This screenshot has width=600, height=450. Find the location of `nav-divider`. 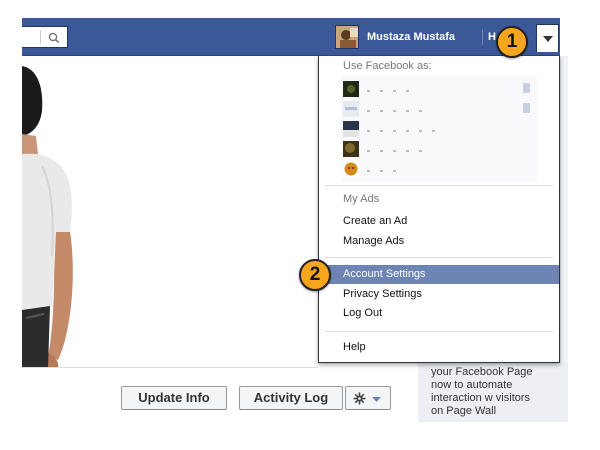

nav-divider is located at coordinates (482, 37).